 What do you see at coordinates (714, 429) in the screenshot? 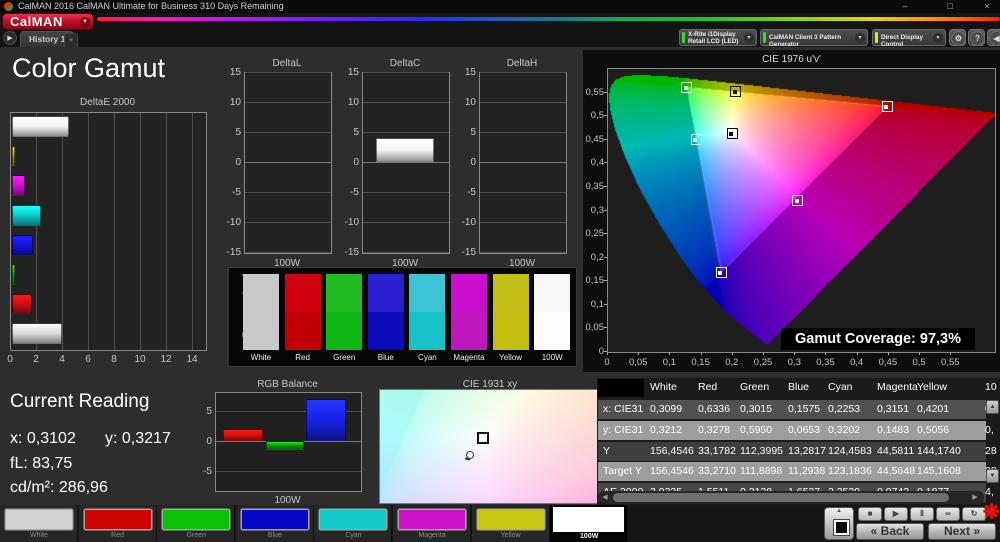
I see `table-cell: 0,3278` at bounding box center [714, 429].